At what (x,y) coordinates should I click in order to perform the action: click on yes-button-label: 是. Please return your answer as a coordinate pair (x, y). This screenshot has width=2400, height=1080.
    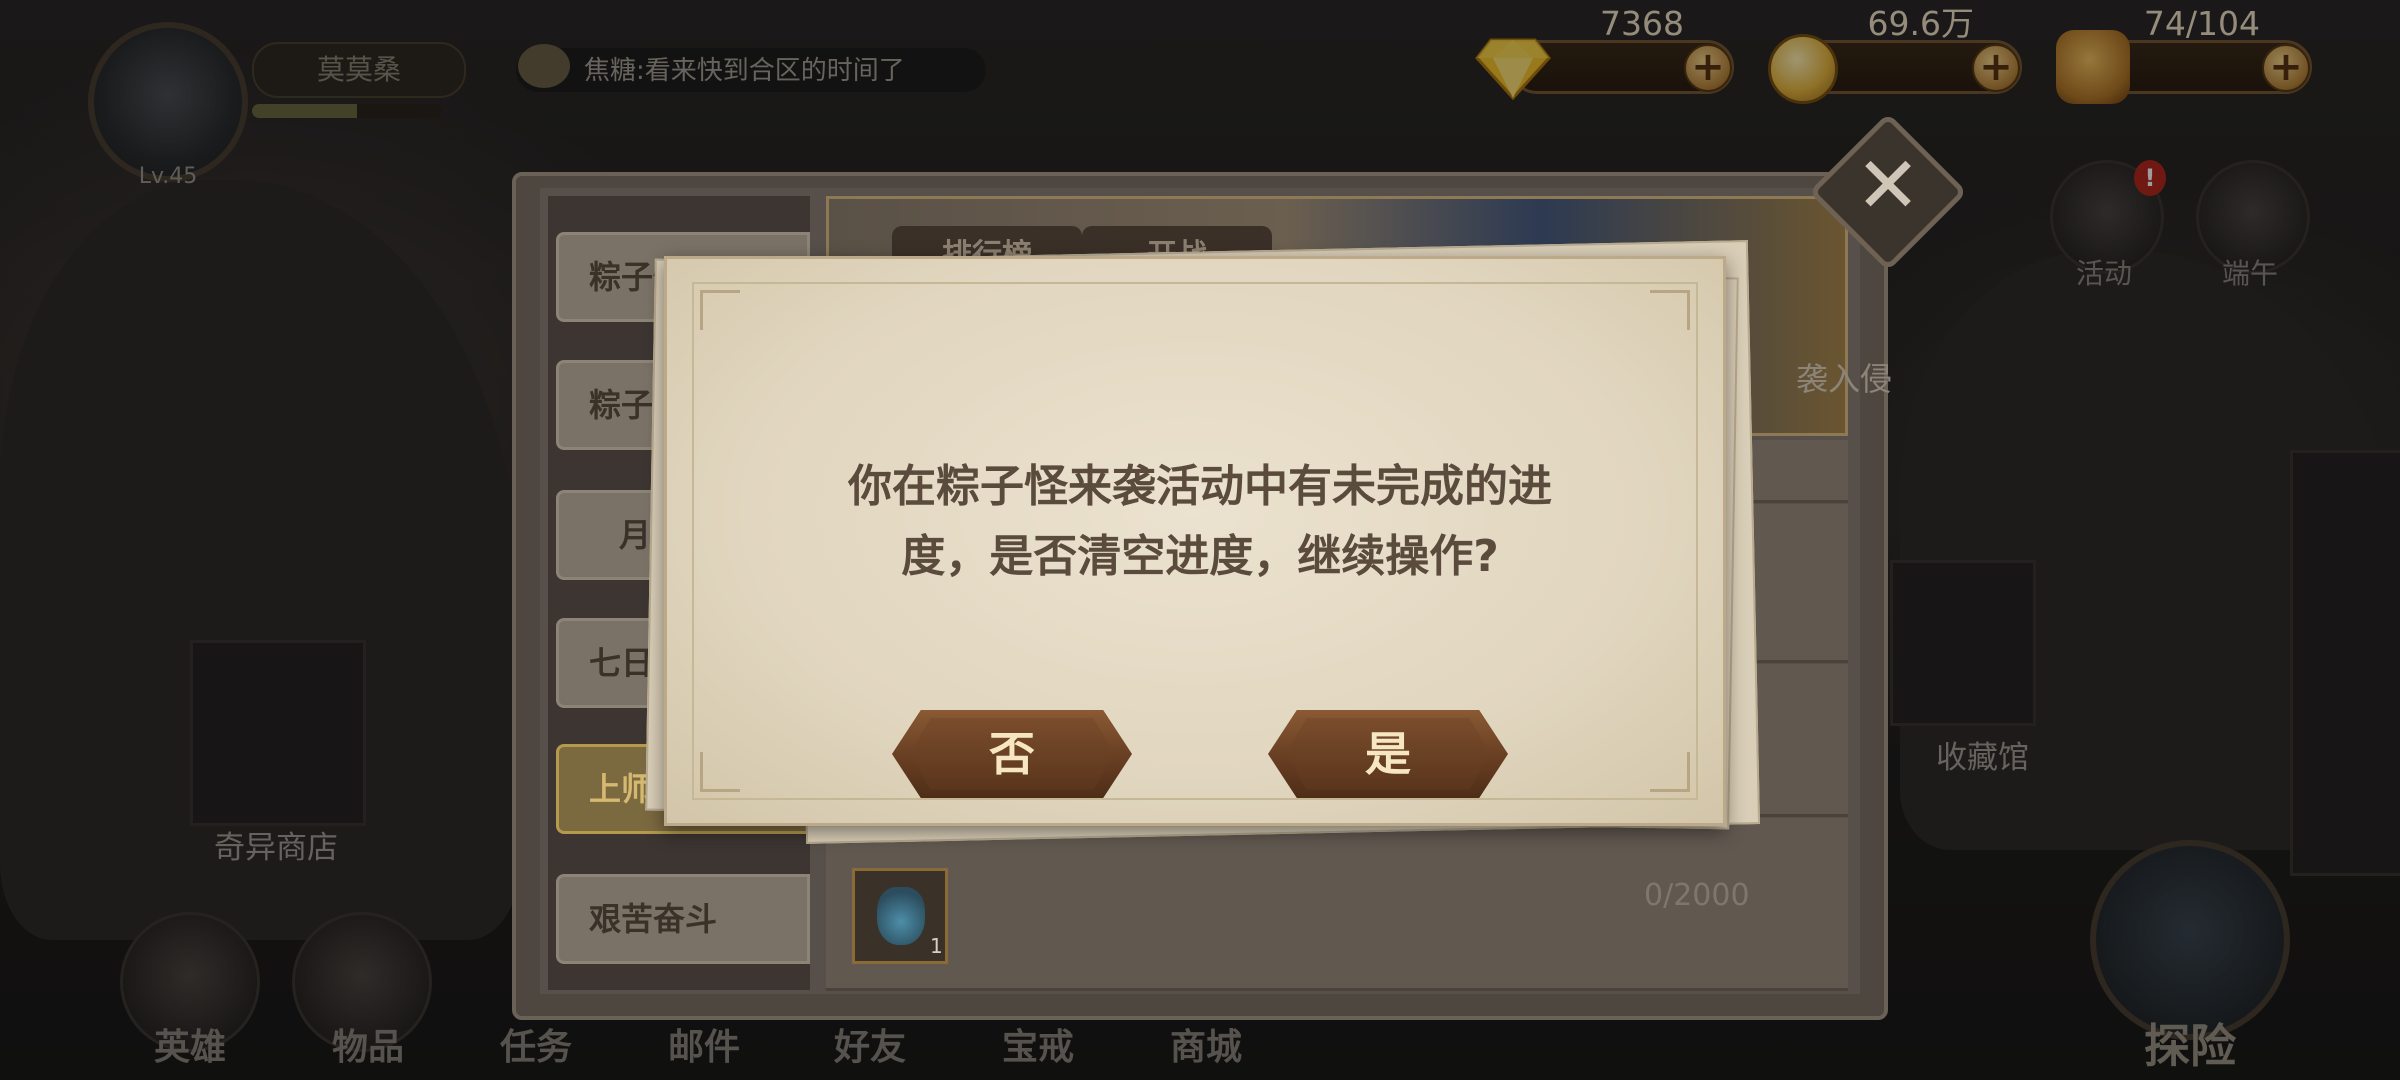
    Looking at the image, I should click on (1388, 754).